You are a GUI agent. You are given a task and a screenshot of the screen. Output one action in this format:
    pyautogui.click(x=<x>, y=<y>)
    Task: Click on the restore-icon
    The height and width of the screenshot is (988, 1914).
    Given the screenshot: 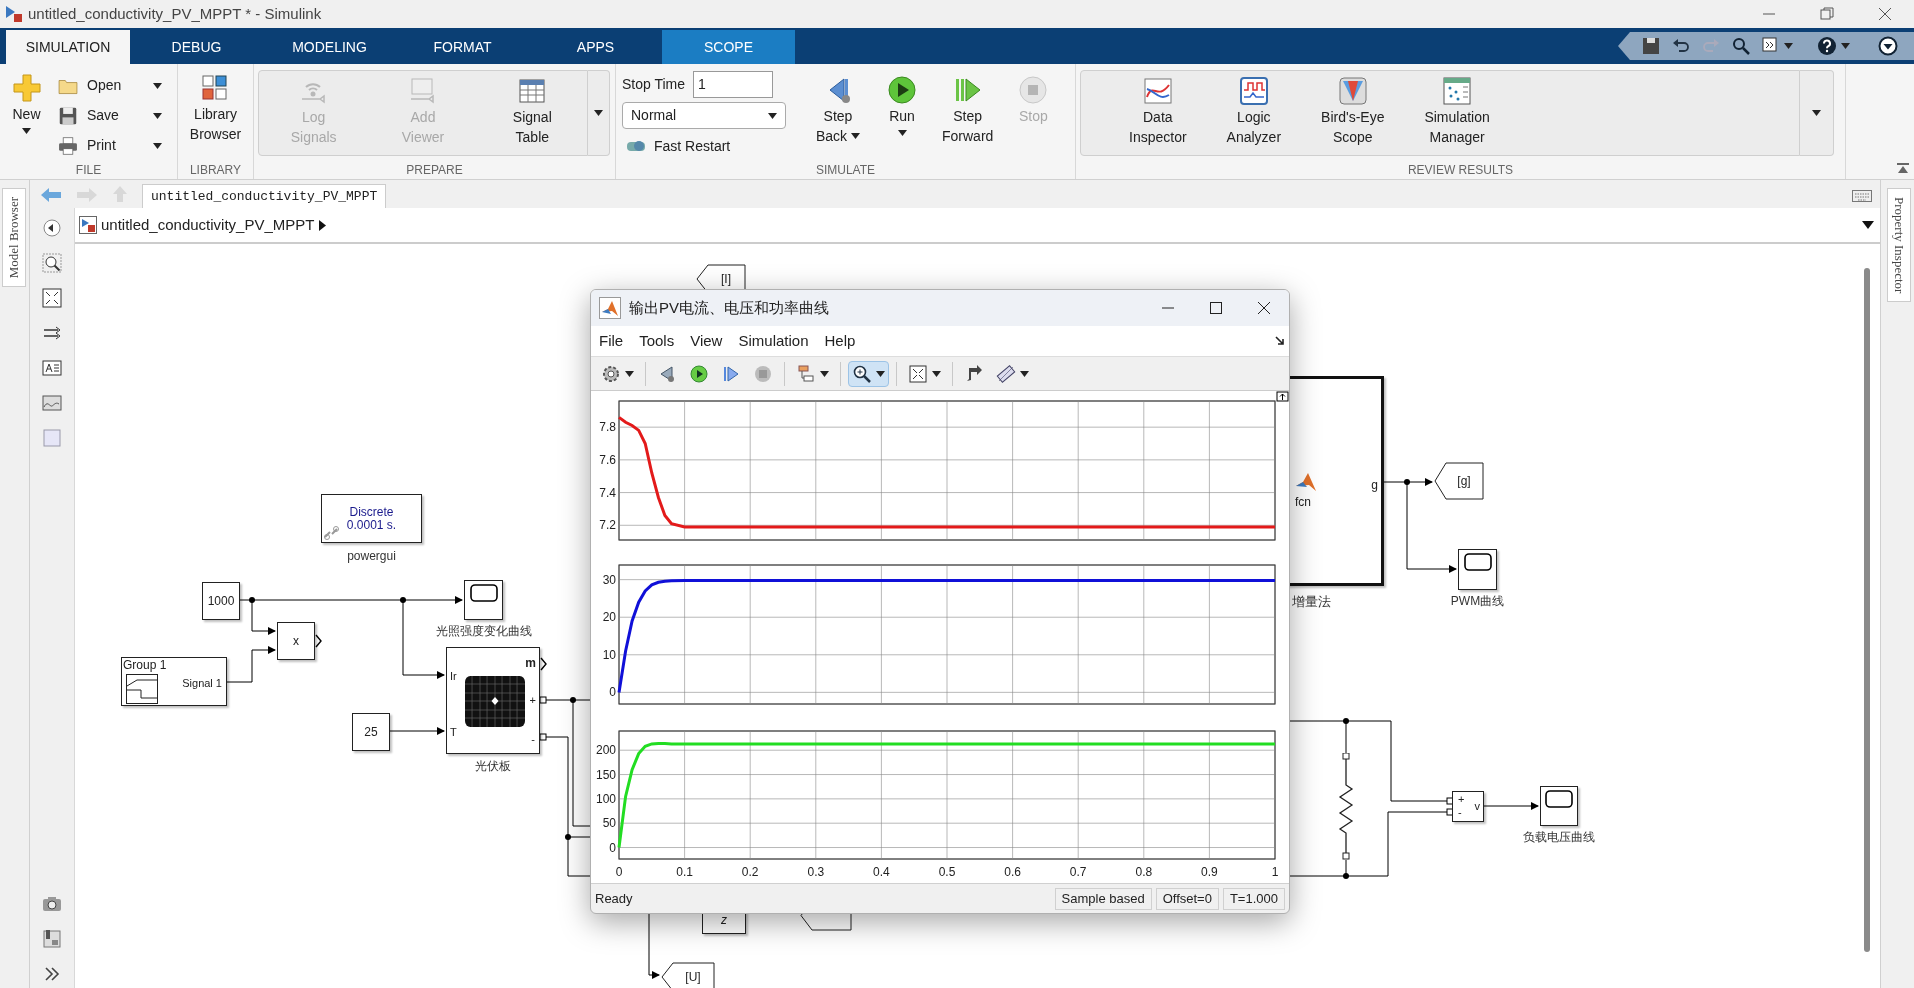 What is the action you would take?
    pyautogui.click(x=1827, y=14)
    